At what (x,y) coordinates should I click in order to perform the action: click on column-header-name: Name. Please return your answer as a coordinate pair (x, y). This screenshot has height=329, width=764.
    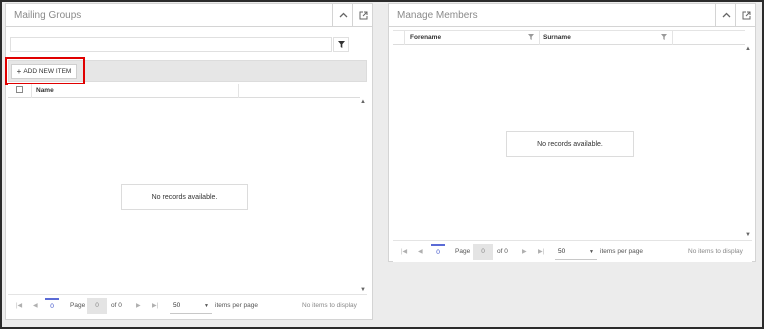
    Looking at the image, I should click on (135, 91).